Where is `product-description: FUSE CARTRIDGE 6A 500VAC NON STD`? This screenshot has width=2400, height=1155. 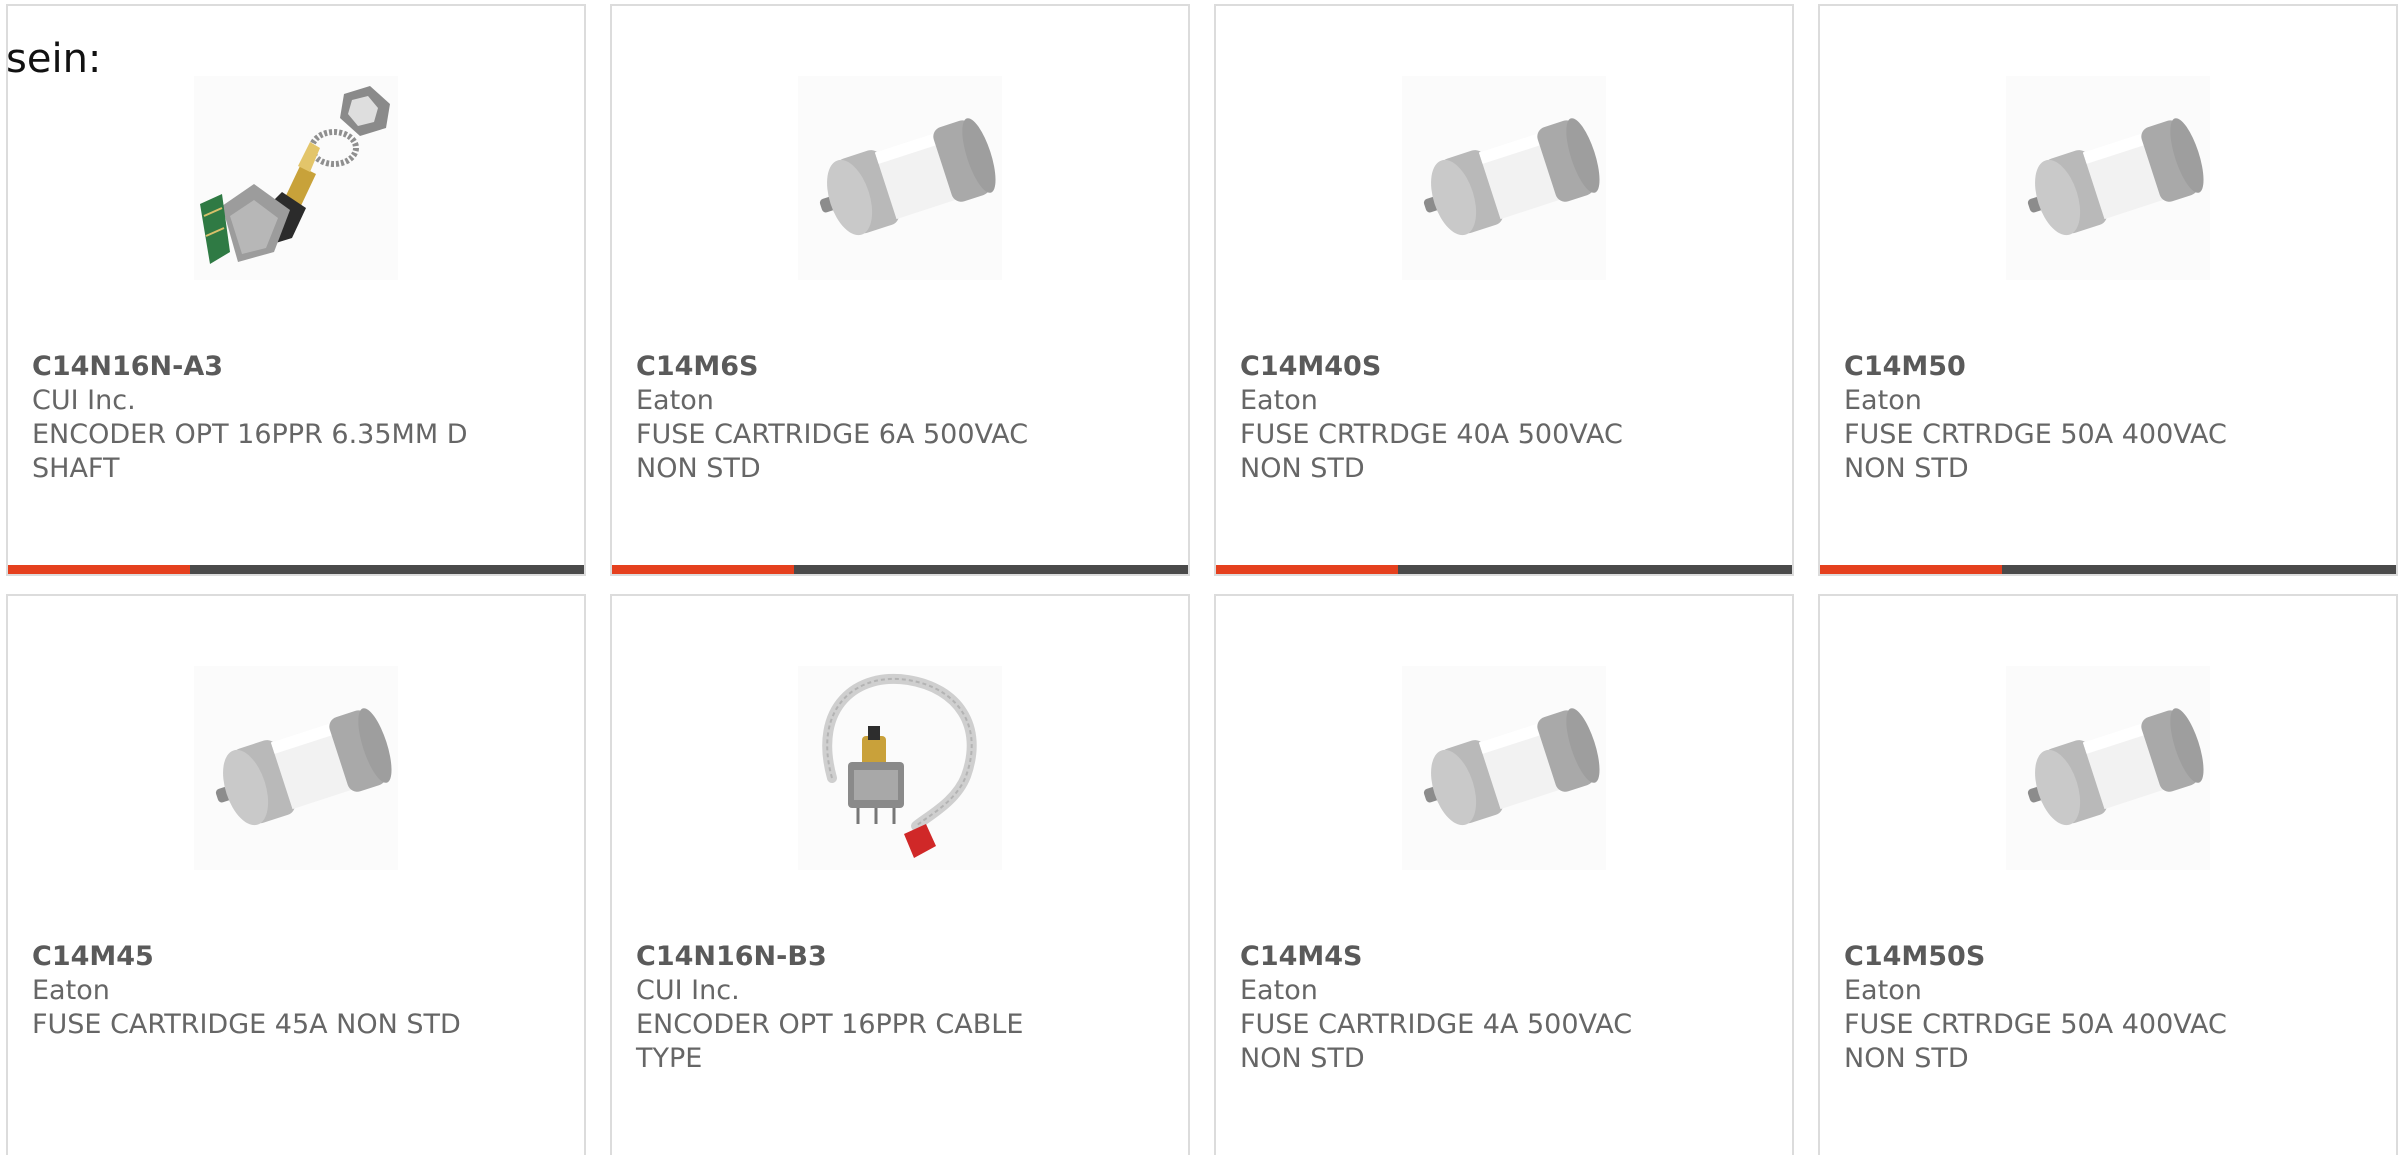
product-description: FUSE CARTRIDGE 6A 500VAC NON STD is located at coordinates (832, 451).